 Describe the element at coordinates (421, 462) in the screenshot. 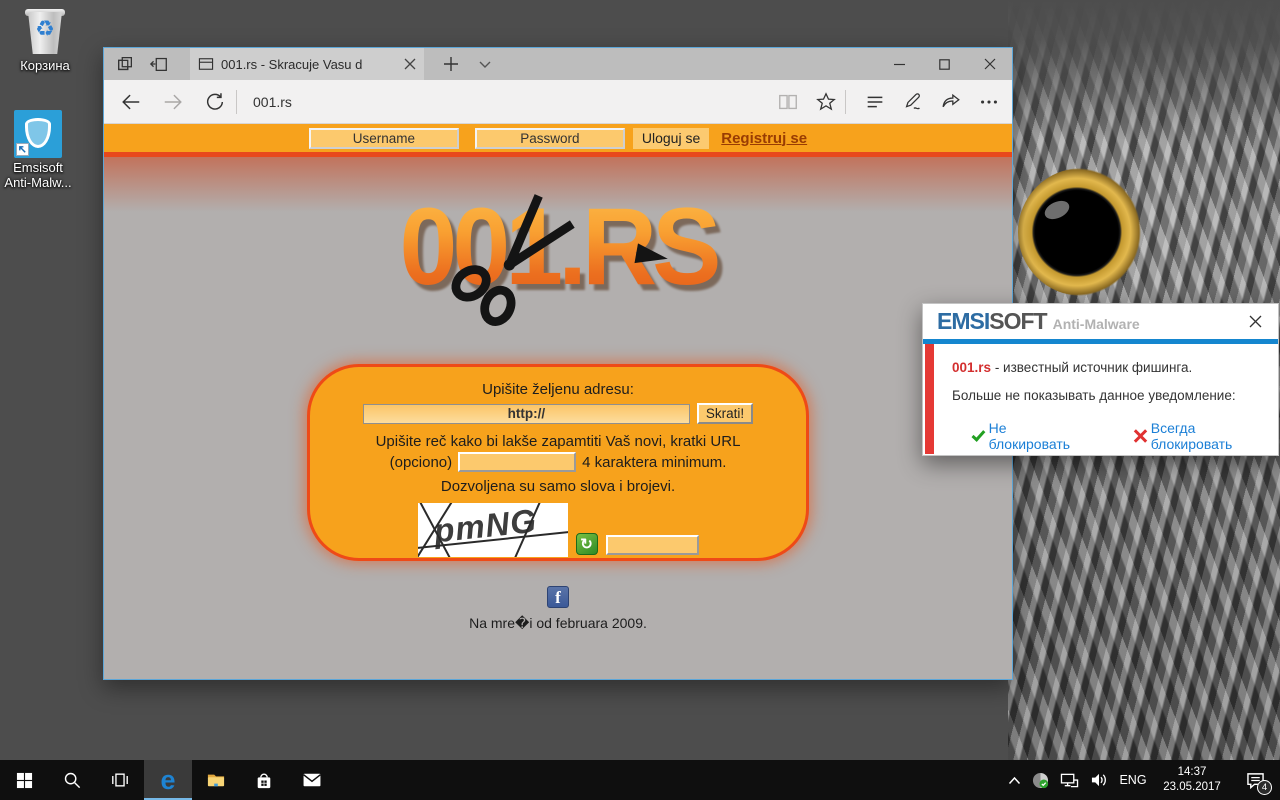

I see `optional-label: (opciono)` at that location.